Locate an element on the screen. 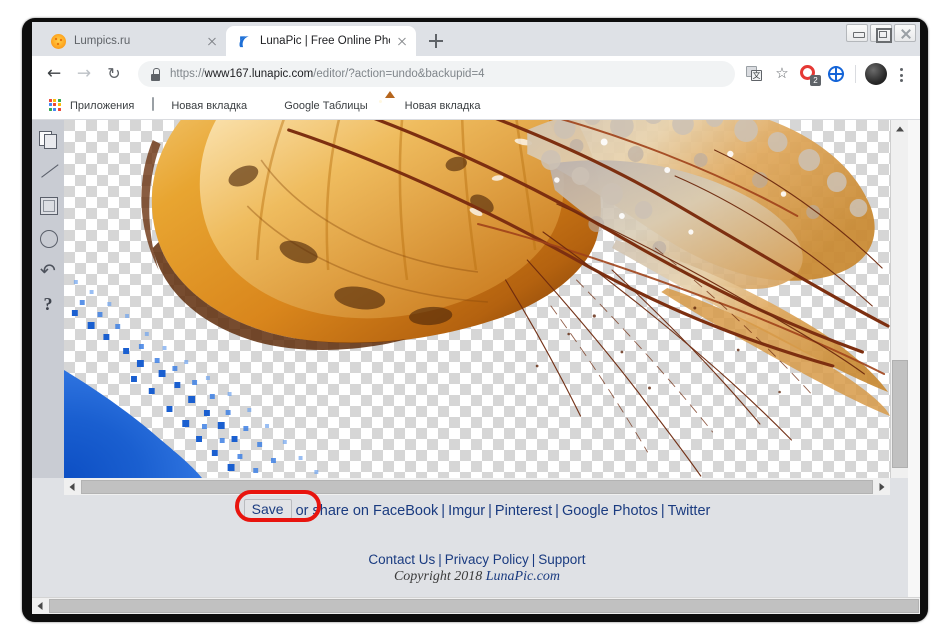  extension-globe-icon is located at coordinates (836, 74).